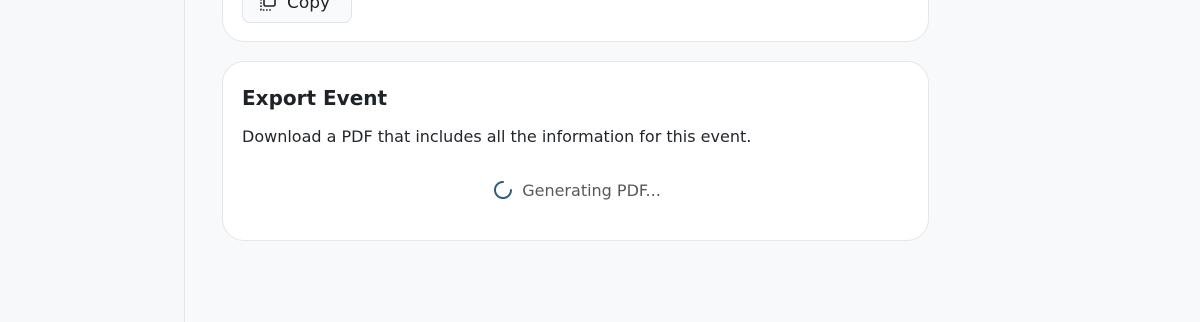 Image resolution: width=1200 pixels, height=322 pixels. I want to click on spinner-icon, so click(503, 190).